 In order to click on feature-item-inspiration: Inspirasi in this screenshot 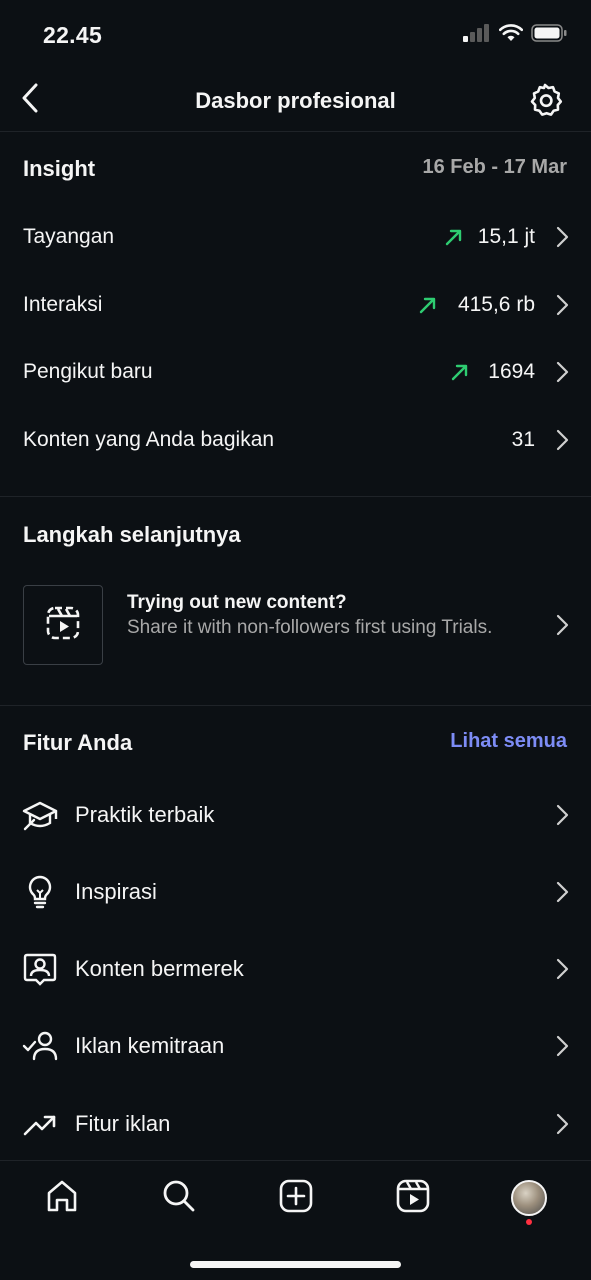, I will do `click(295, 892)`.